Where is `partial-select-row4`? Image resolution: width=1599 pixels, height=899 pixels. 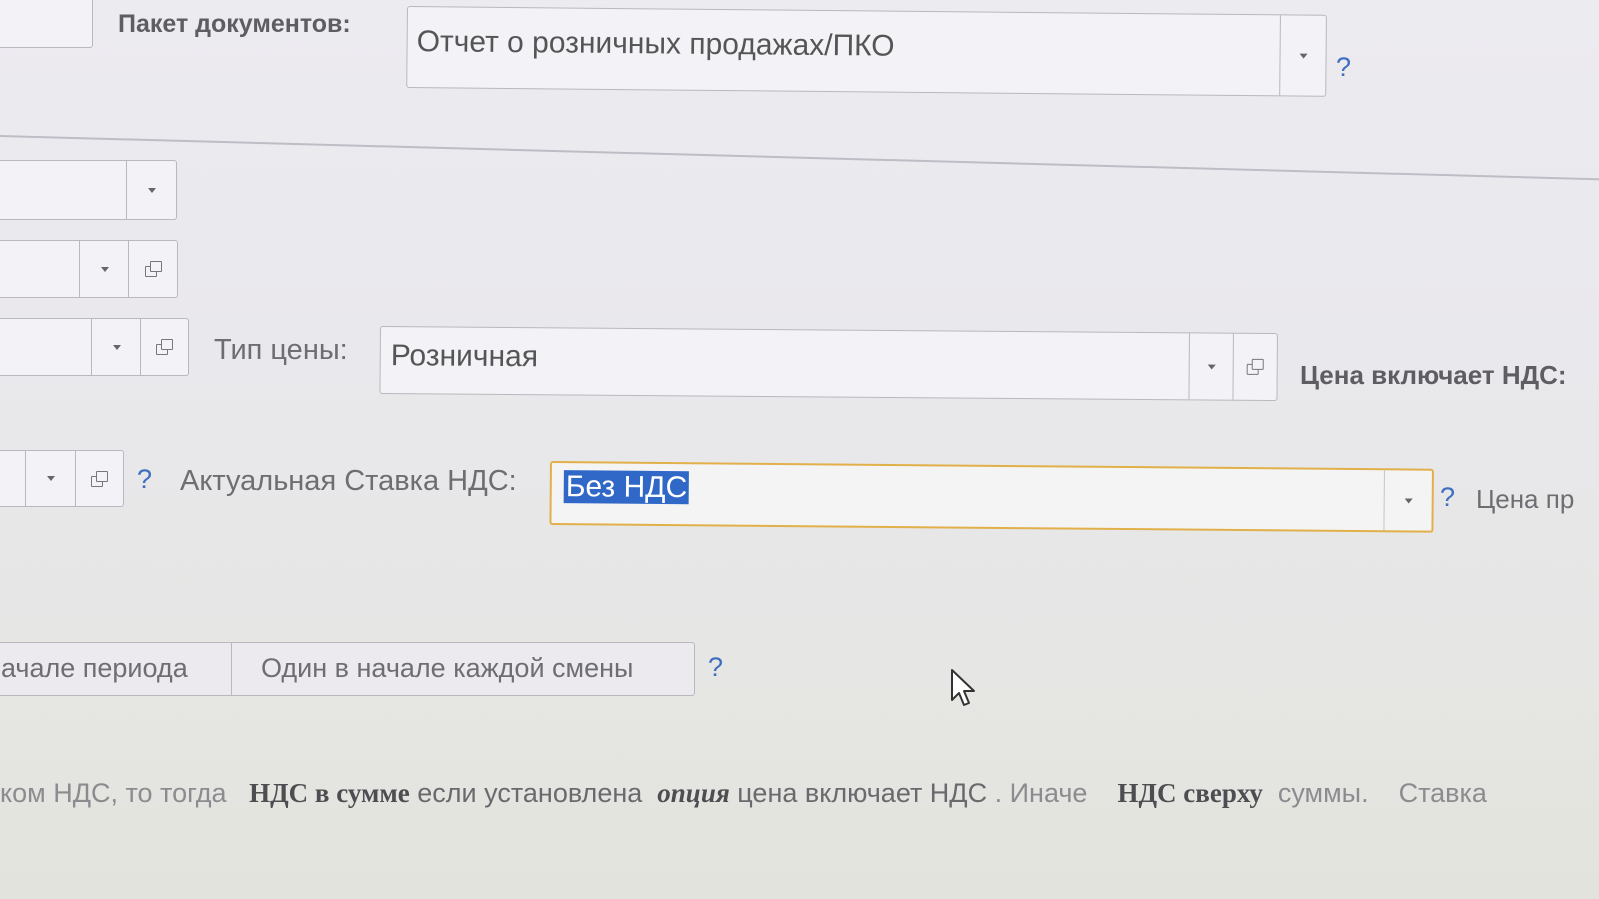 partial-select-row4 is located at coordinates (62, 478).